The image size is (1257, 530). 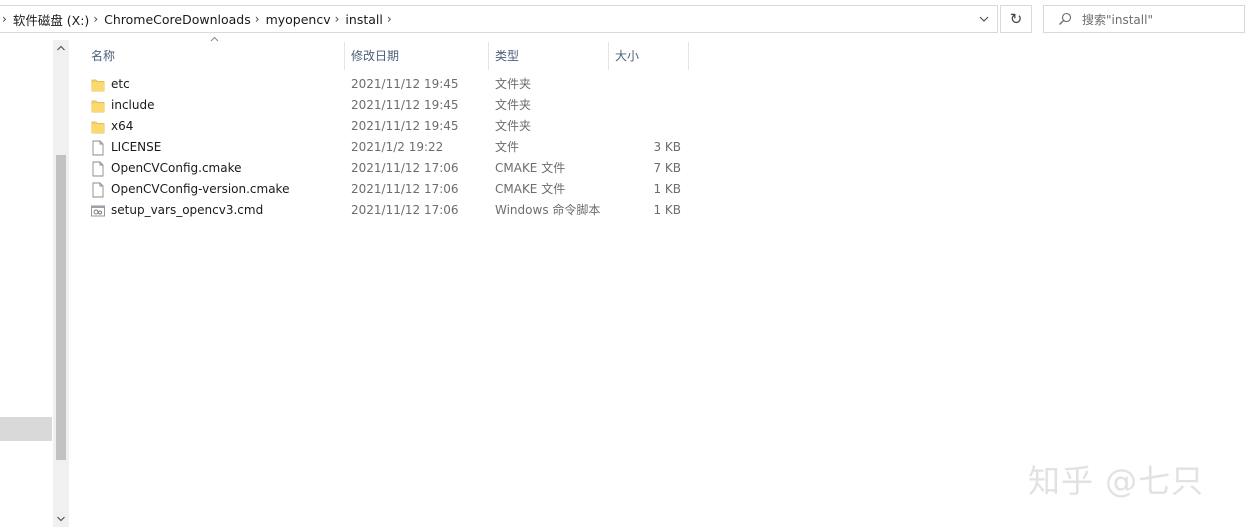 What do you see at coordinates (667, 168) in the screenshot?
I see `file-size: 7 KB` at bounding box center [667, 168].